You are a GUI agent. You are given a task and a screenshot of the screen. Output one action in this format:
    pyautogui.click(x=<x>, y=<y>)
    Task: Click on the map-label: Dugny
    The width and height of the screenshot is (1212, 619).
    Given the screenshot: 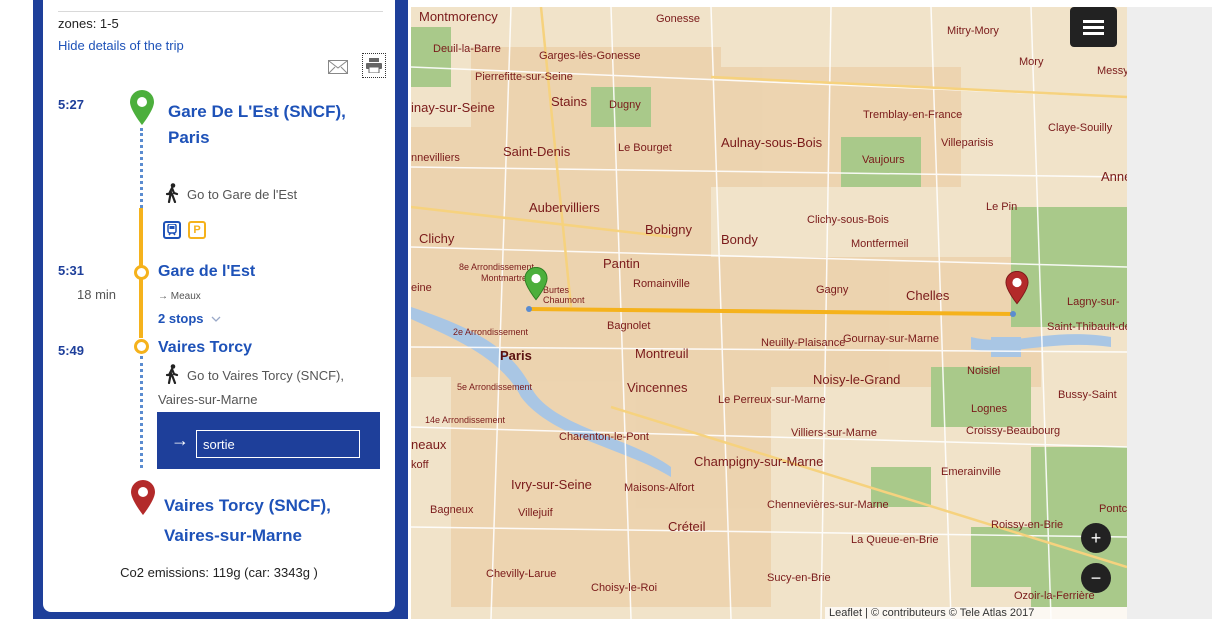 What is the action you would take?
    pyautogui.click(x=625, y=105)
    